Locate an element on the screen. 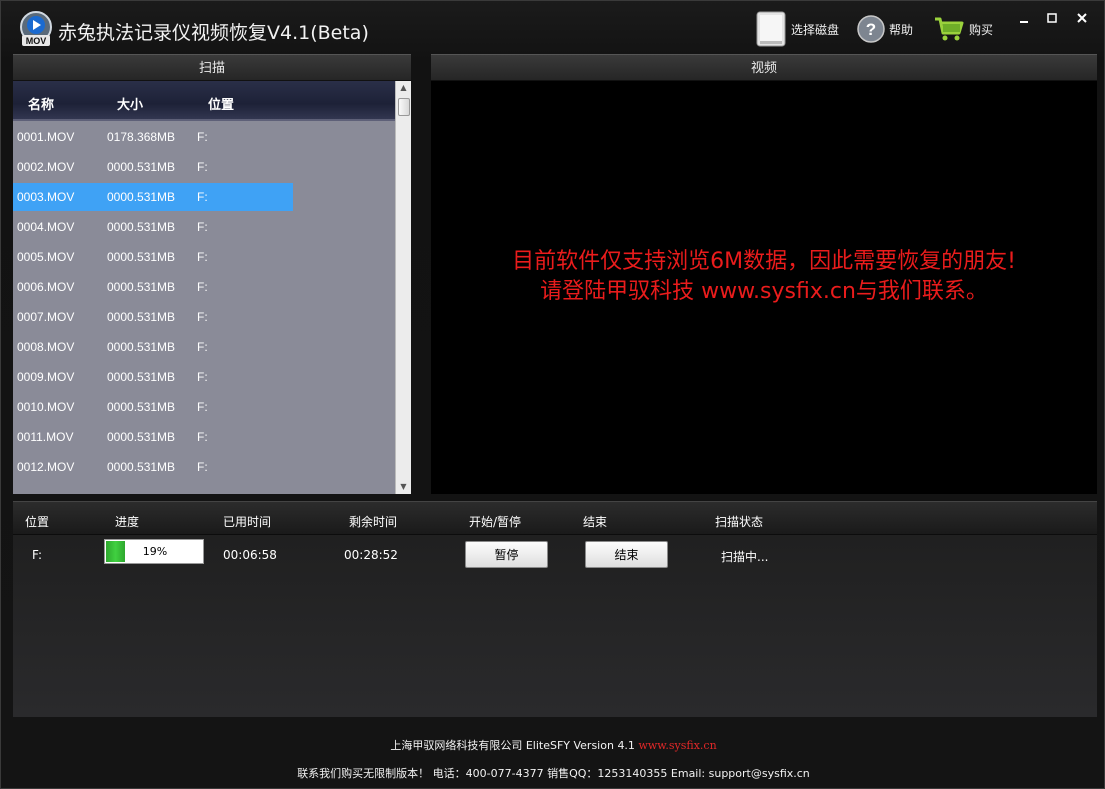 The image size is (1105, 789). minimize-icon is located at coordinates (1024, 18).